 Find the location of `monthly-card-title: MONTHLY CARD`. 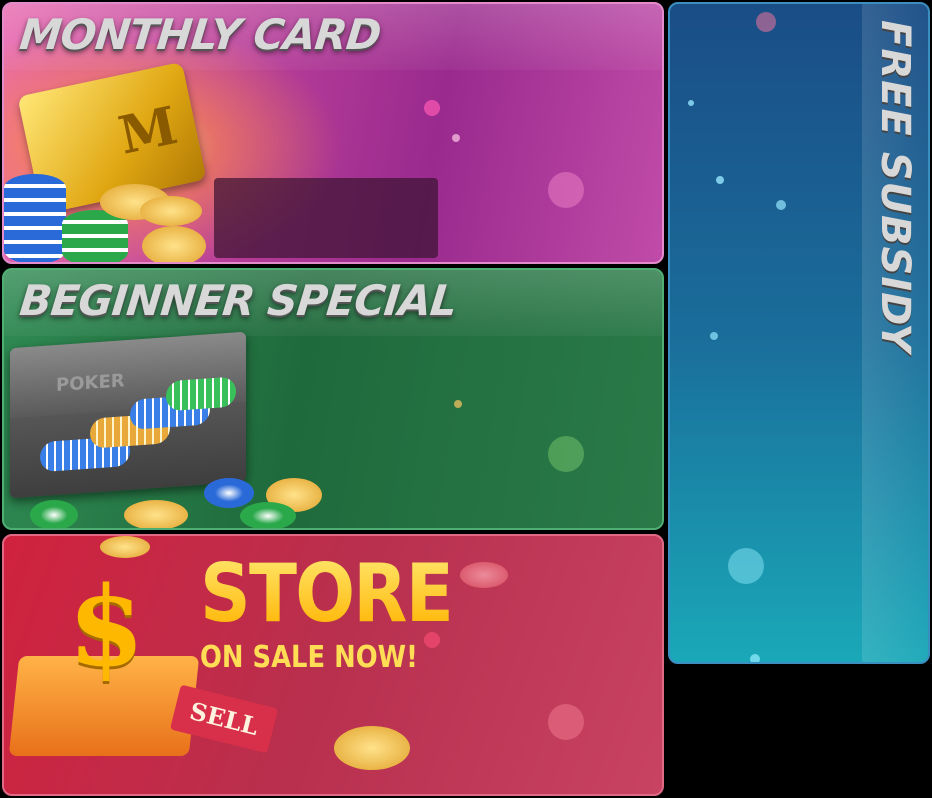

monthly-card-title: MONTHLY CARD is located at coordinates (200, 34).